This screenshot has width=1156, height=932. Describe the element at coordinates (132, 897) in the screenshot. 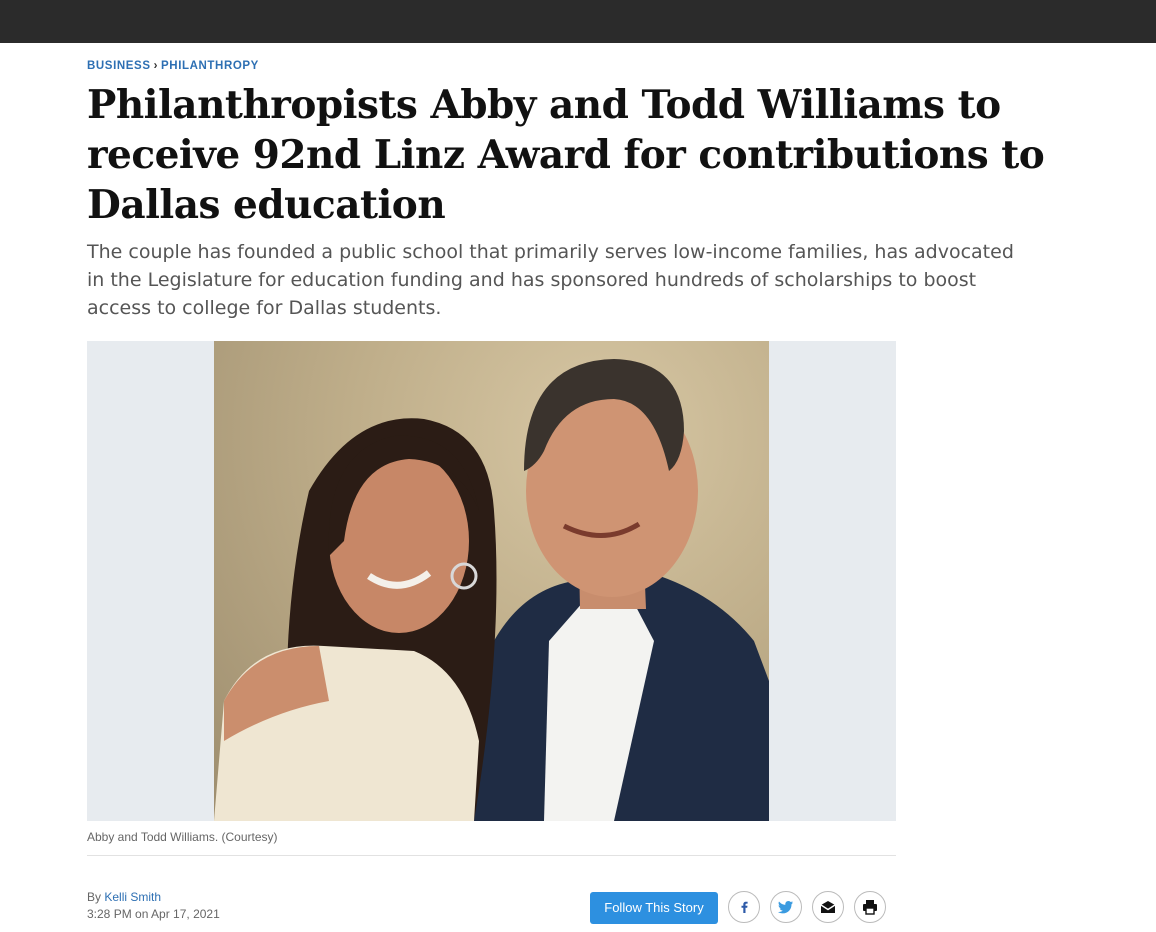

I see `author-link: Kelli Smith` at that location.